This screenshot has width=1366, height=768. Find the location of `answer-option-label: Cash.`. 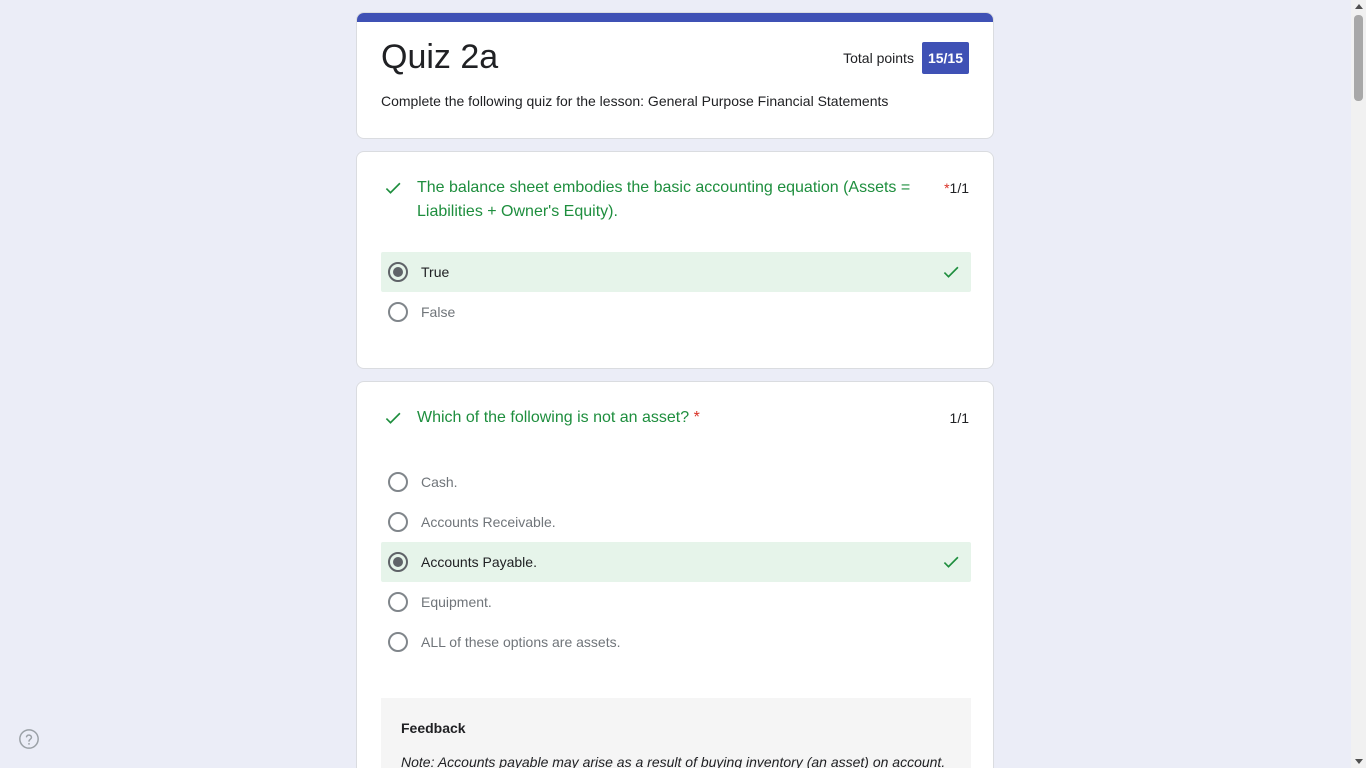

answer-option-label: Cash. is located at coordinates (439, 482).